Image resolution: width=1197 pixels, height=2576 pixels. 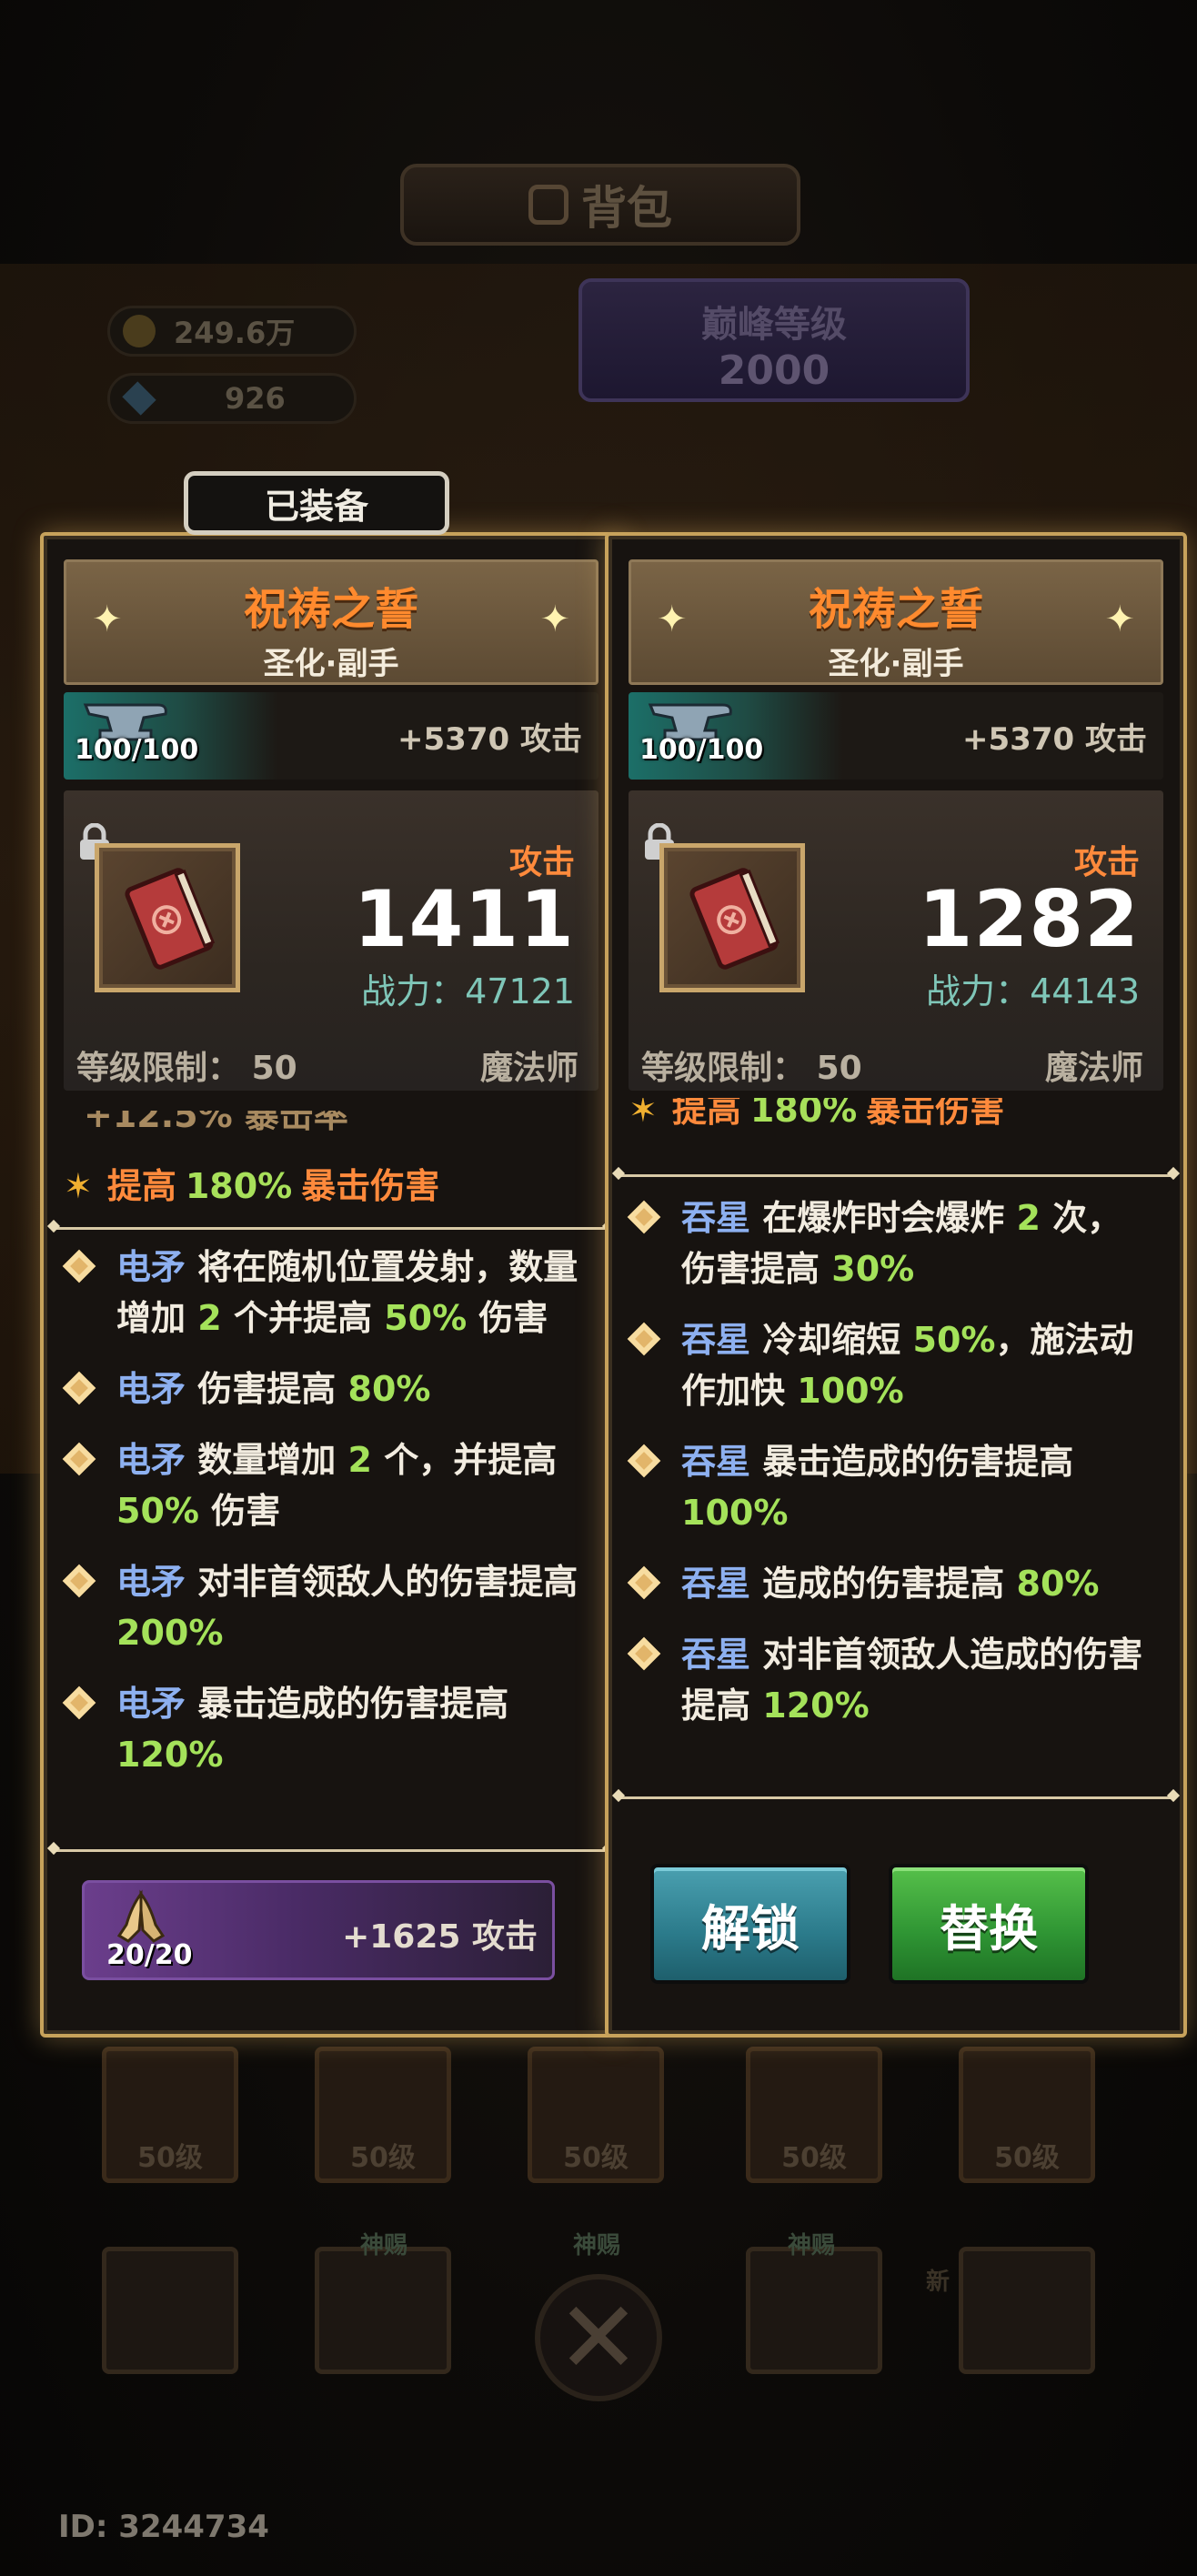 What do you see at coordinates (750, 1924) in the screenshot?
I see `unlock-button: 解锁` at bounding box center [750, 1924].